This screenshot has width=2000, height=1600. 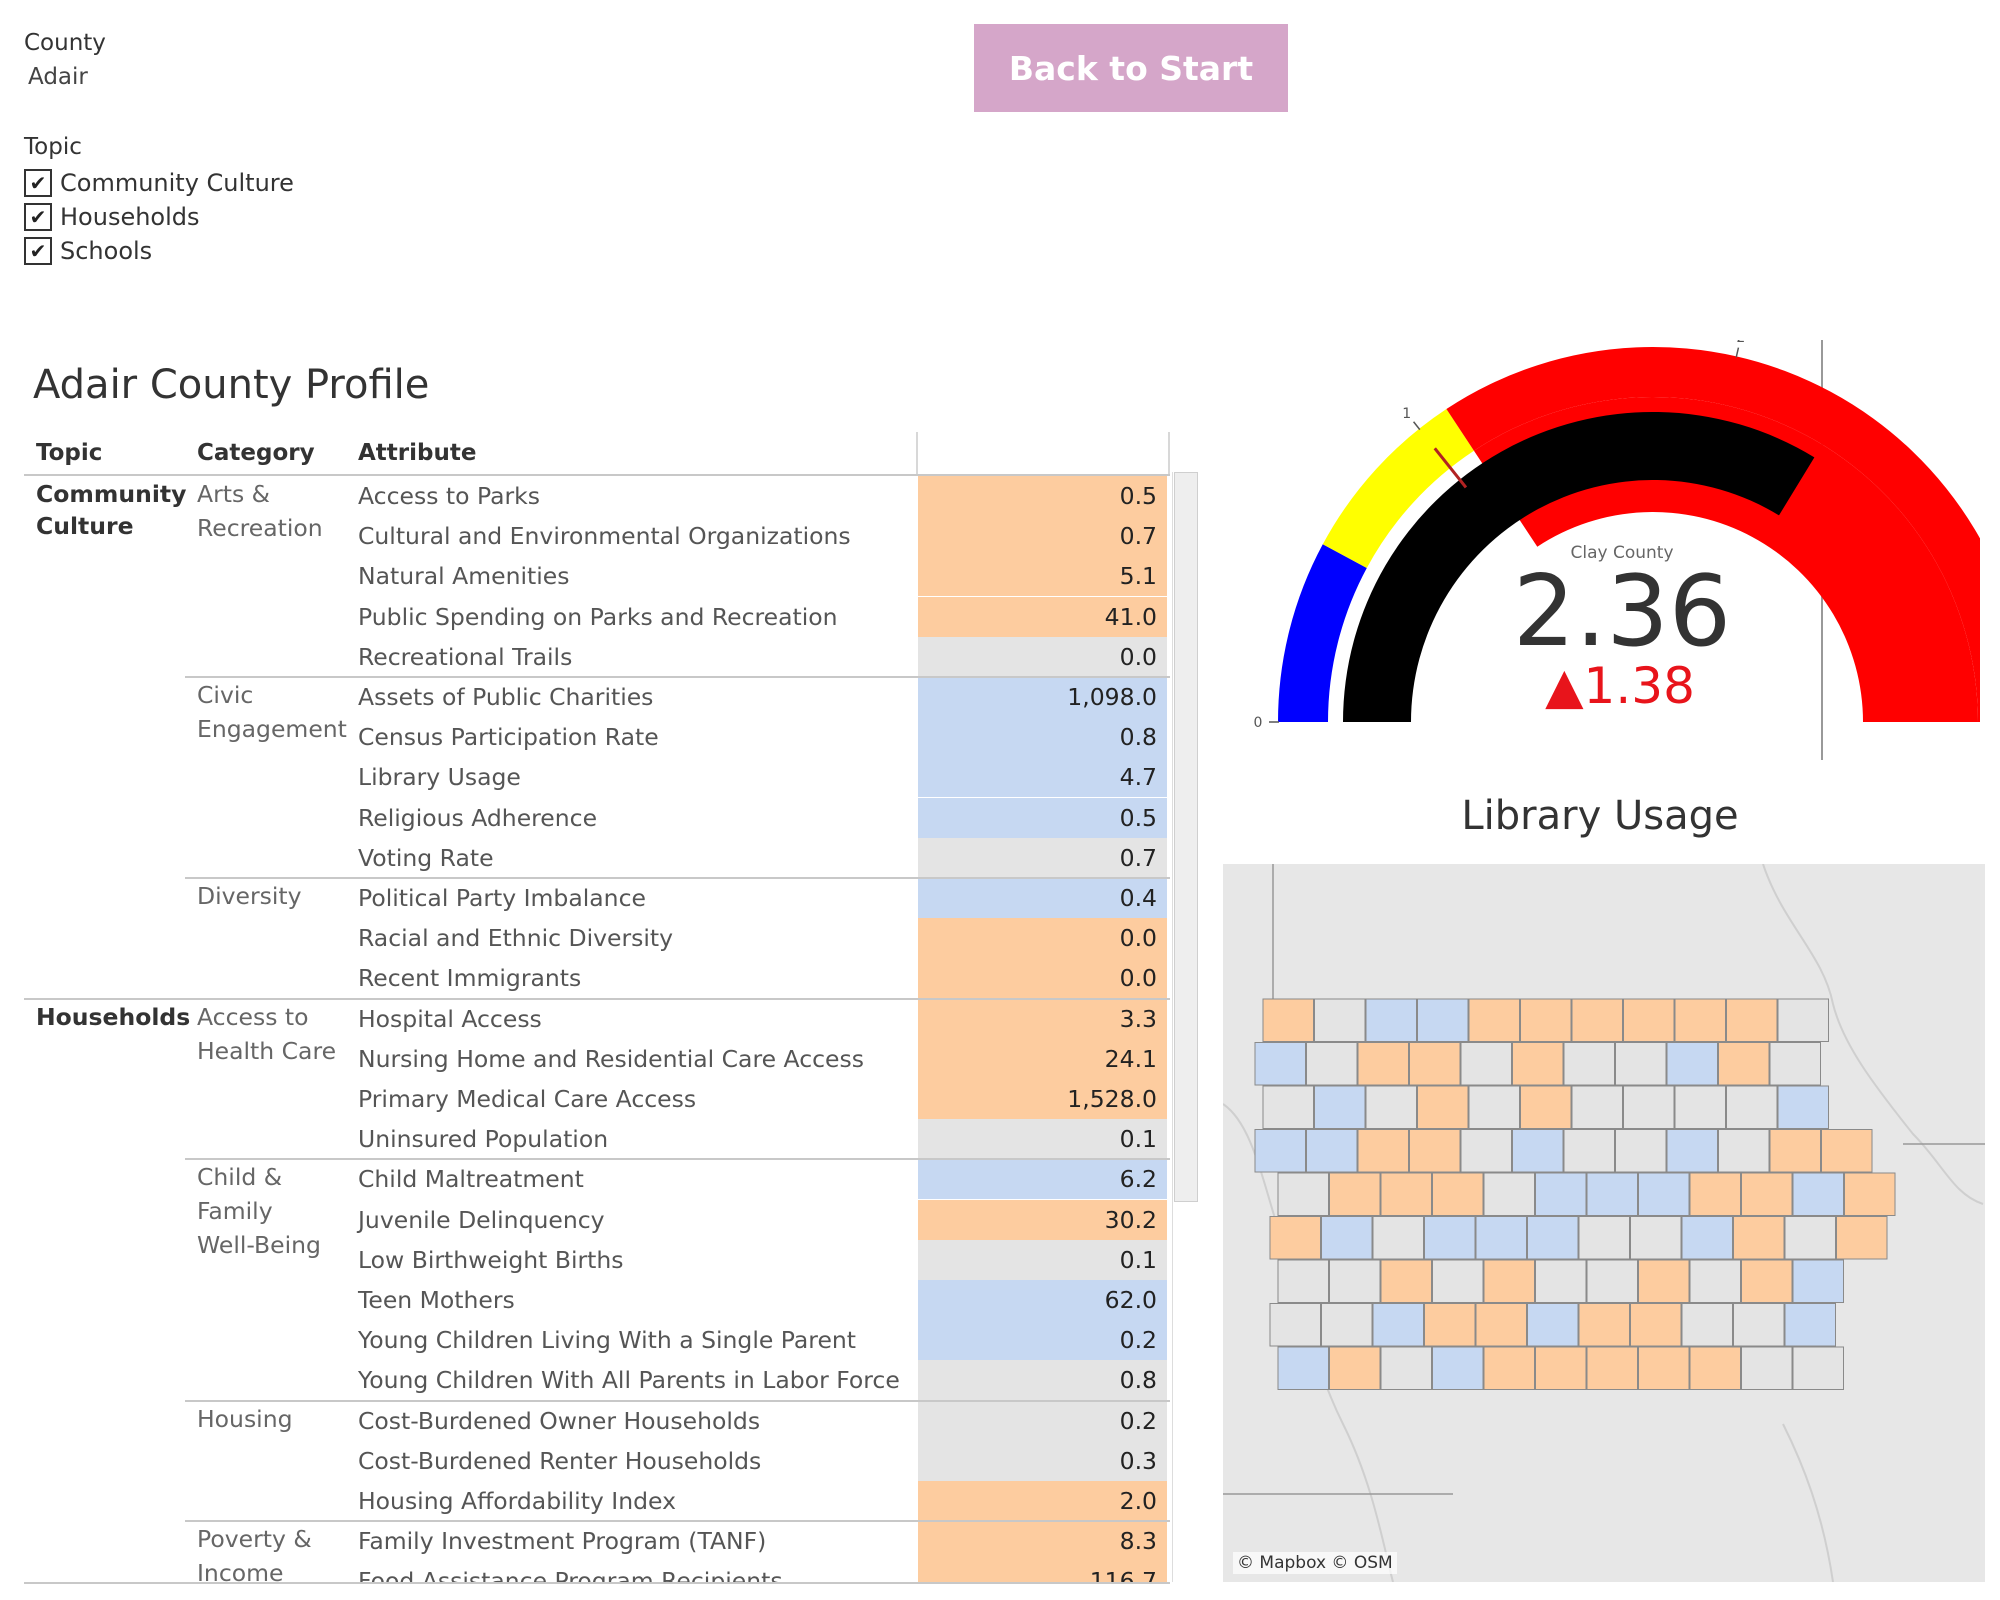 I want to click on table-row: Low Birthweight Births 0.1, so click(x=597, y=1259).